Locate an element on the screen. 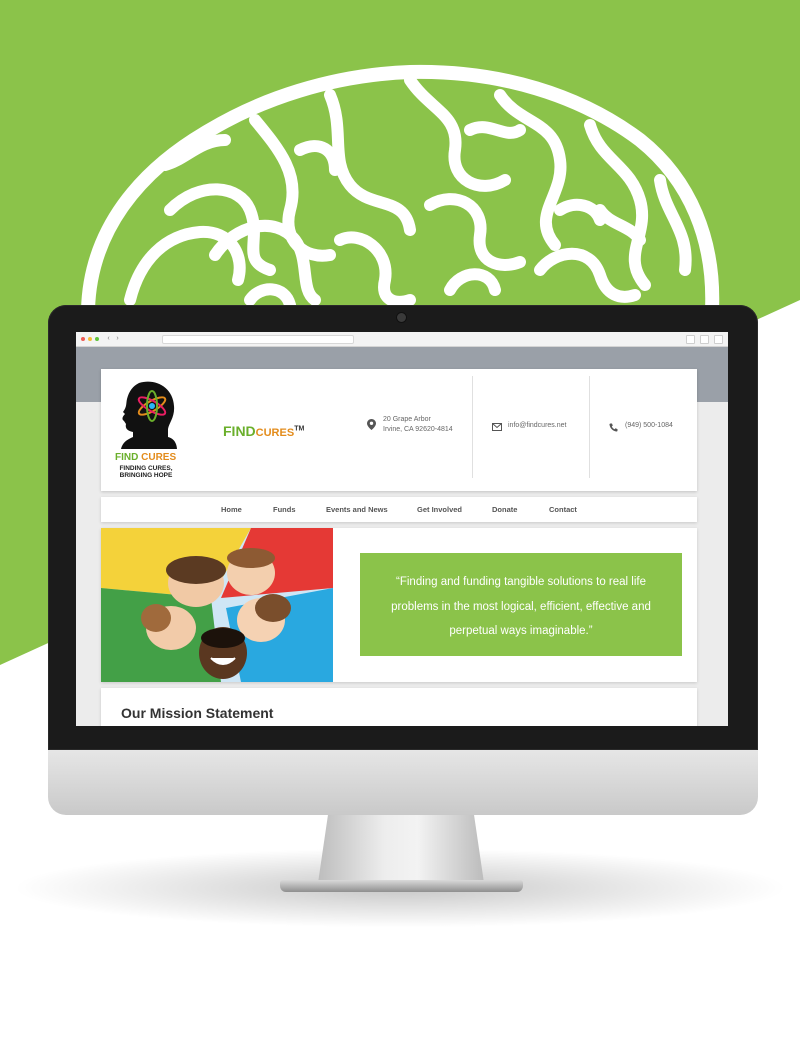  nav-item-events-and-news: Events and News is located at coordinates (357, 509).